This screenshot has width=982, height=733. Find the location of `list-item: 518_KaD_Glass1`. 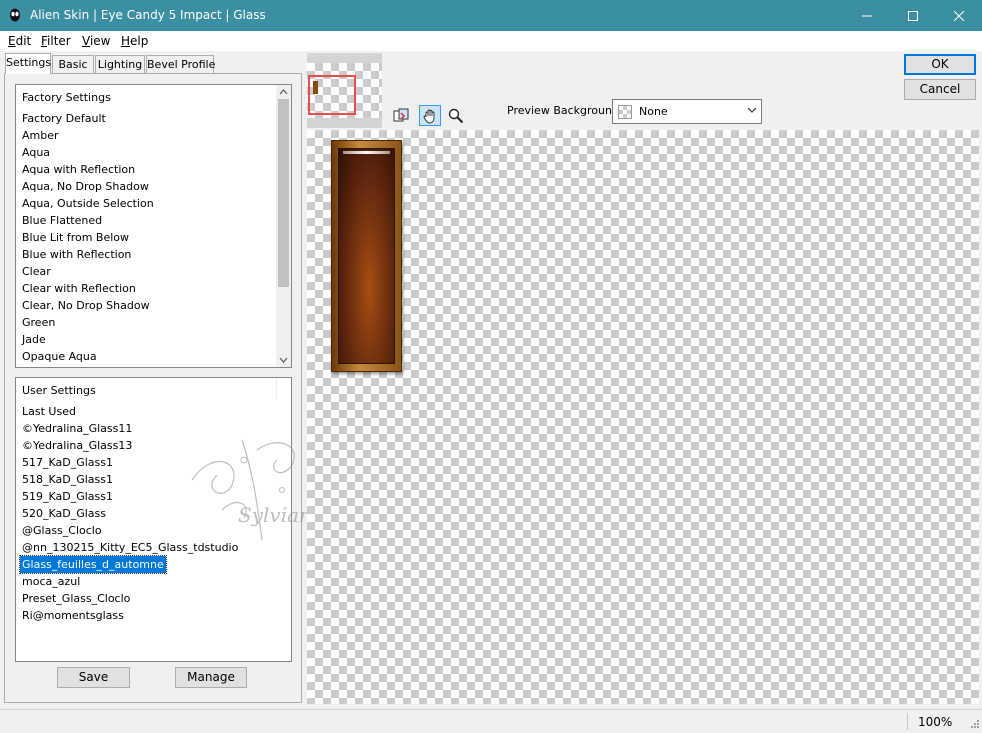

list-item: 518_KaD_Glass1 is located at coordinates (67, 479).